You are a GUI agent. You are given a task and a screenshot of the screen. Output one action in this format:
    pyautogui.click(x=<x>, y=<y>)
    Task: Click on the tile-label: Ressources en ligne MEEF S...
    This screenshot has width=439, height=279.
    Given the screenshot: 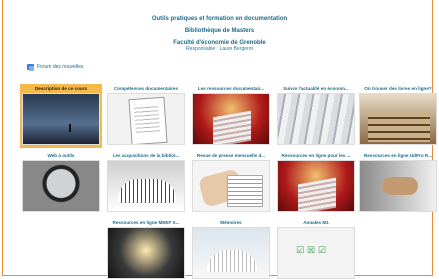 What is the action you would take?
    pyautogui.click(x=146, y=222)
    